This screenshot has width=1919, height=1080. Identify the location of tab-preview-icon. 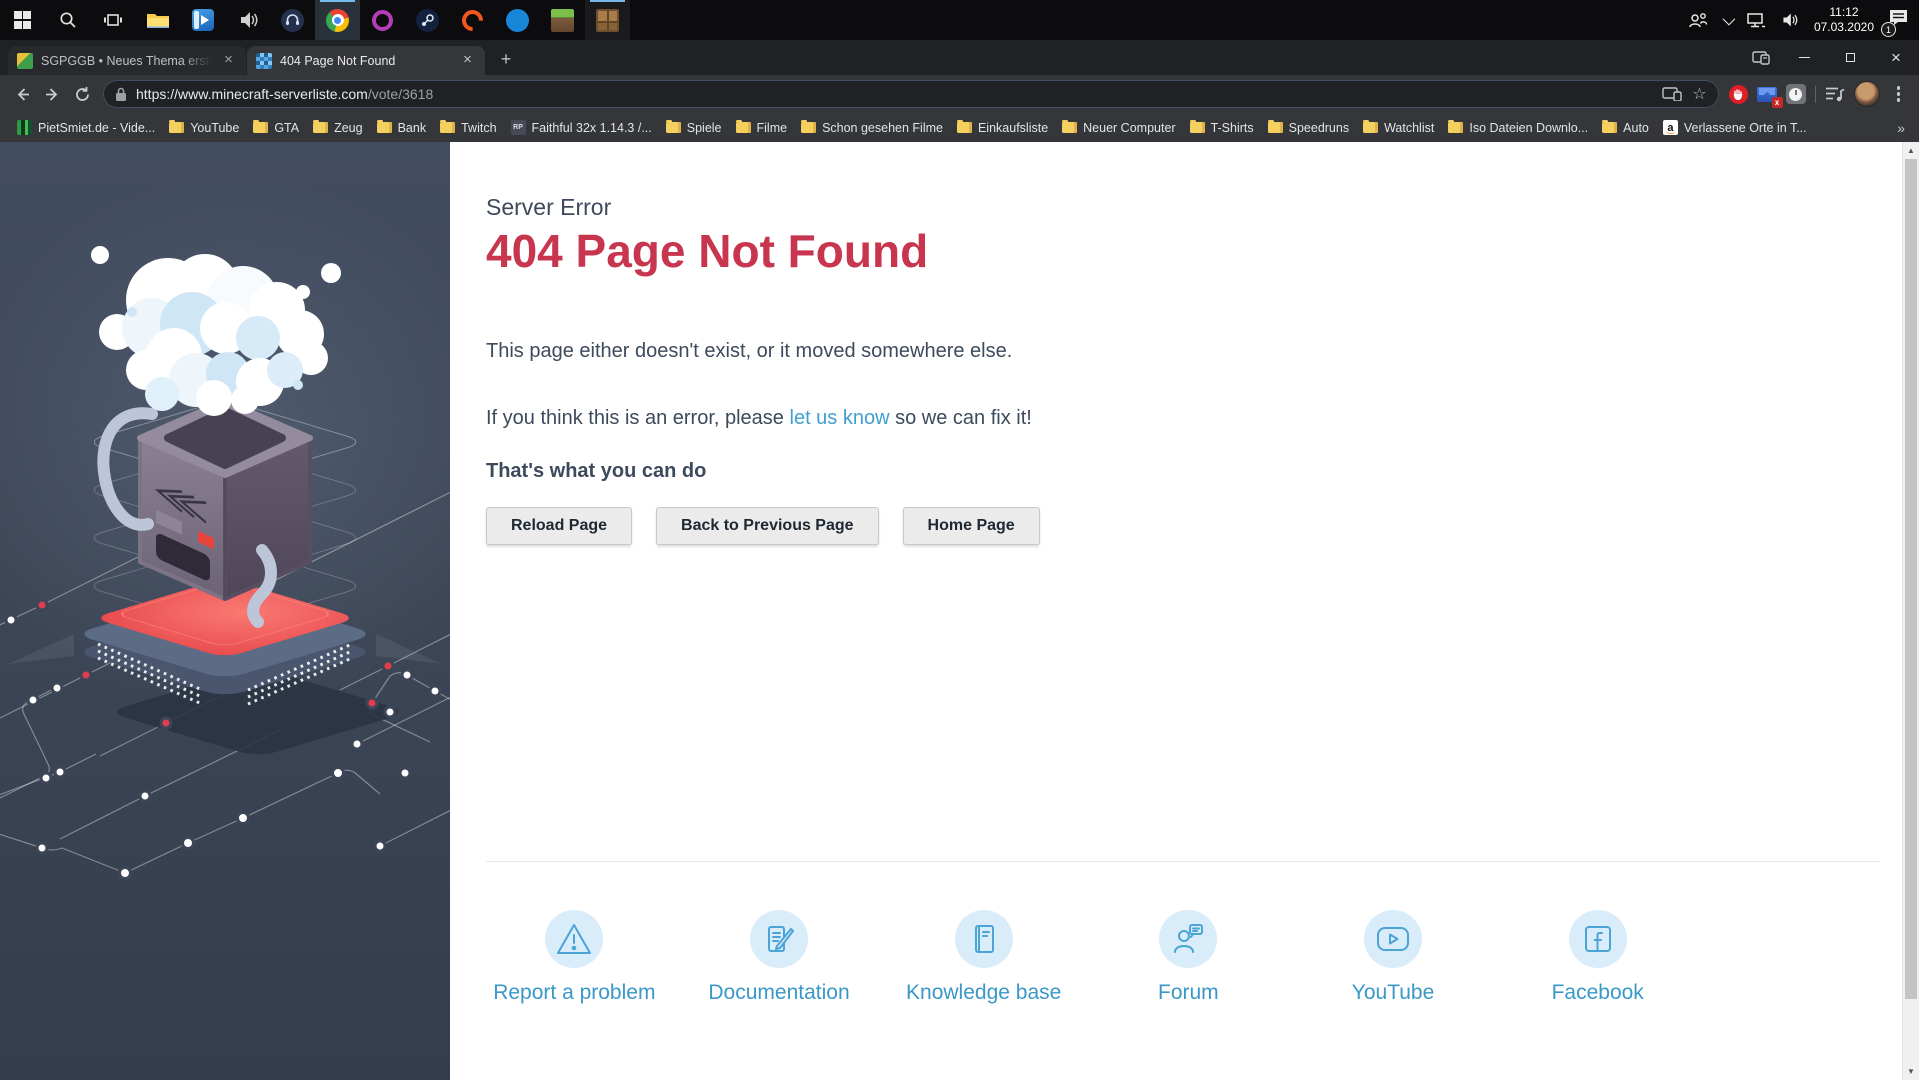
(1761, 57).